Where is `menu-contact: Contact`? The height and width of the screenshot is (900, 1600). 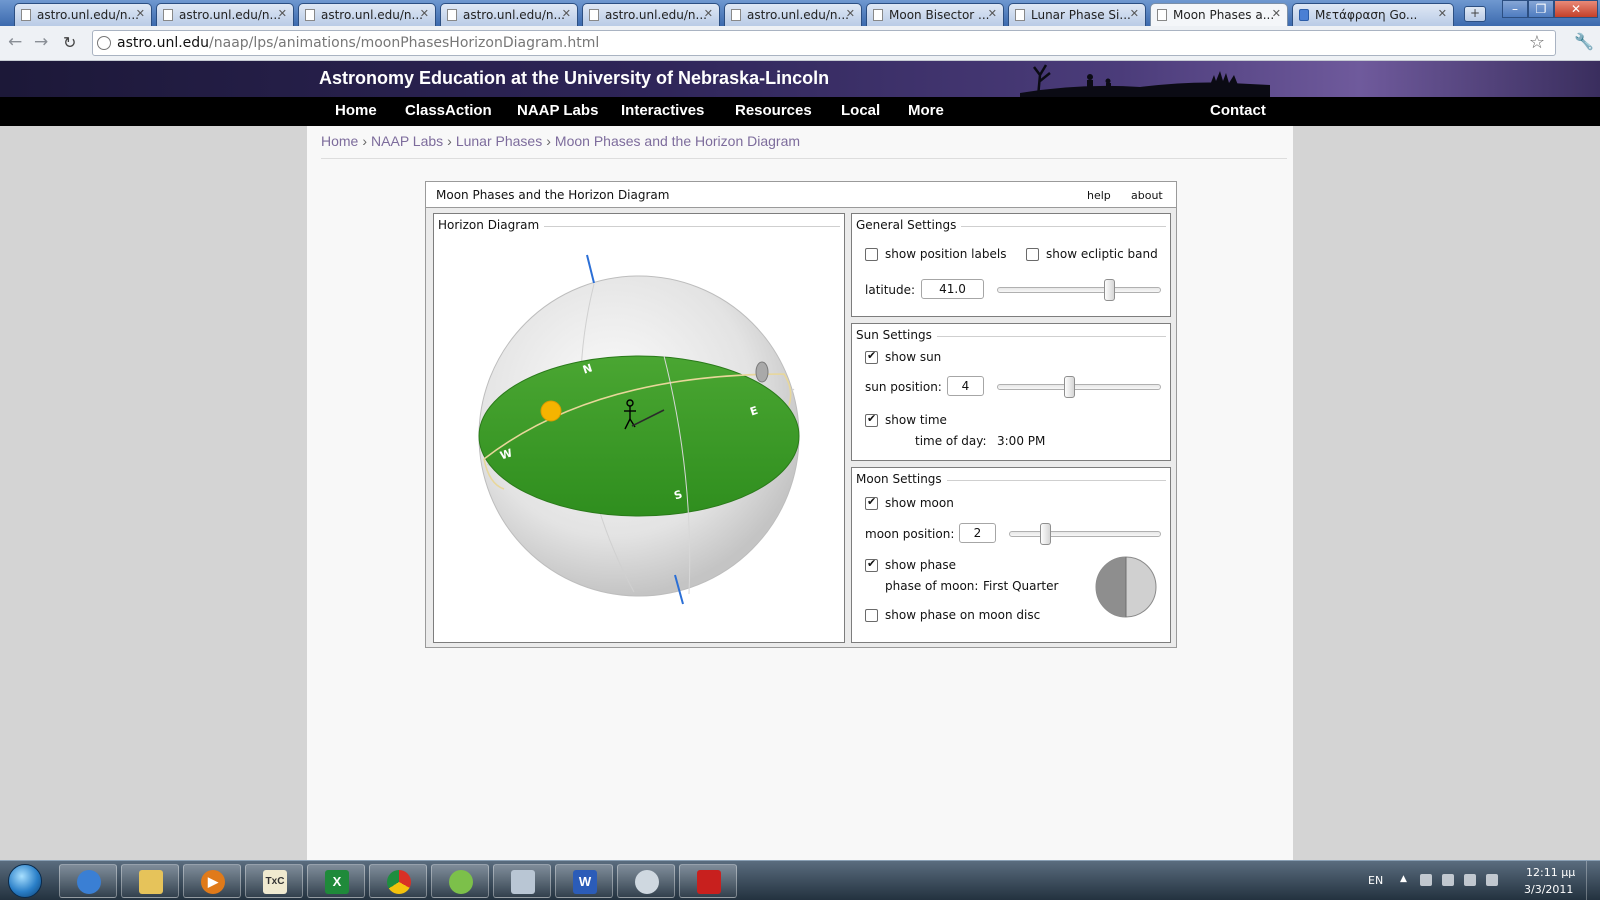
menu-contact: Contact is located at coordinates (1238, 110).